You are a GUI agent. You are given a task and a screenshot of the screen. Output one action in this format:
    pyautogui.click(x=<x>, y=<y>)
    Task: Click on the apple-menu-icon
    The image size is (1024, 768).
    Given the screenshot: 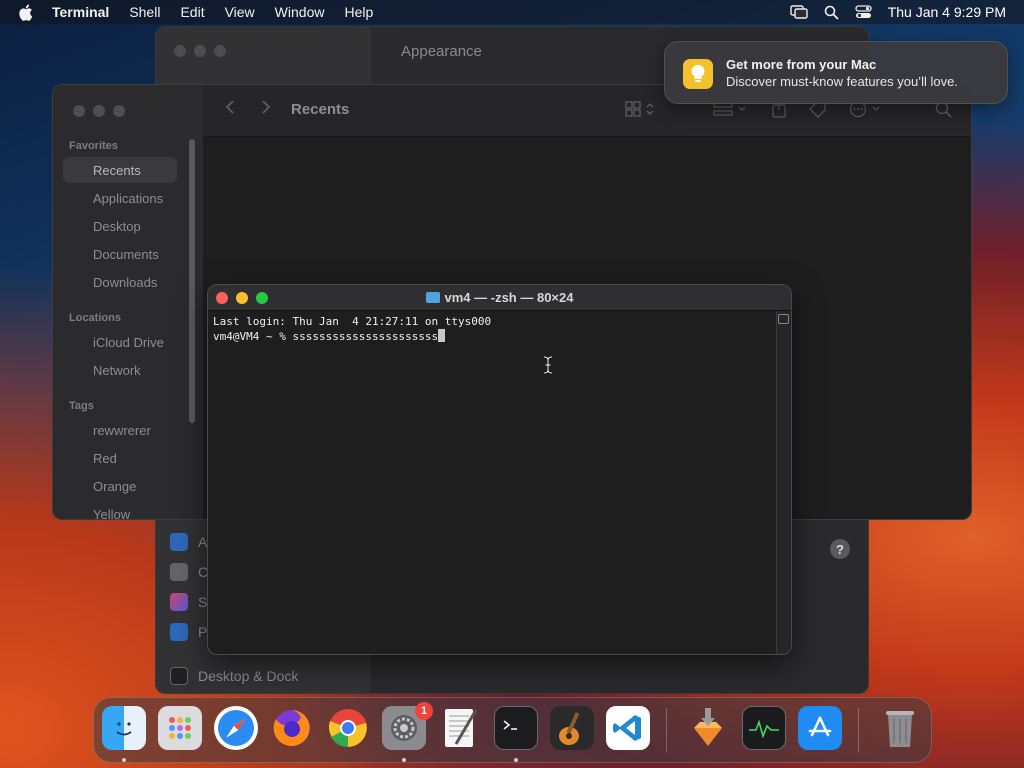 What is the action you would take?
    pyautogui.click(x=28, y=12)
    